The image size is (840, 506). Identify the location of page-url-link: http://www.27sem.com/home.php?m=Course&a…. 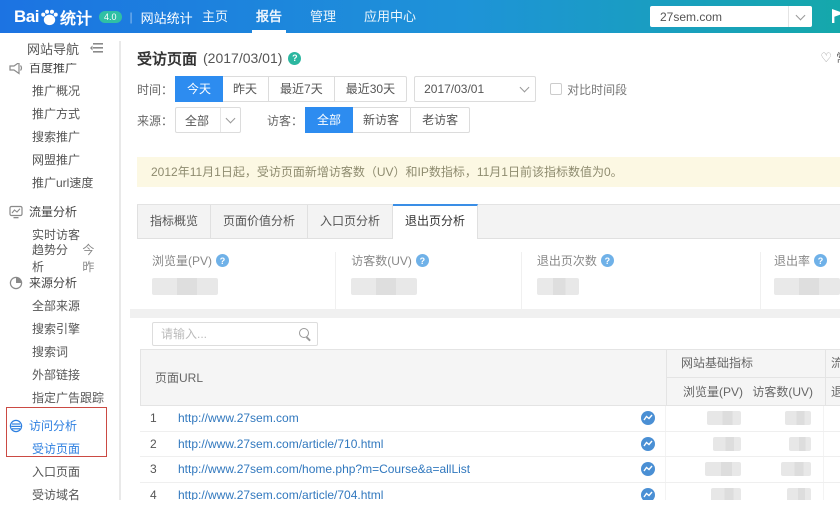
(324, 469).